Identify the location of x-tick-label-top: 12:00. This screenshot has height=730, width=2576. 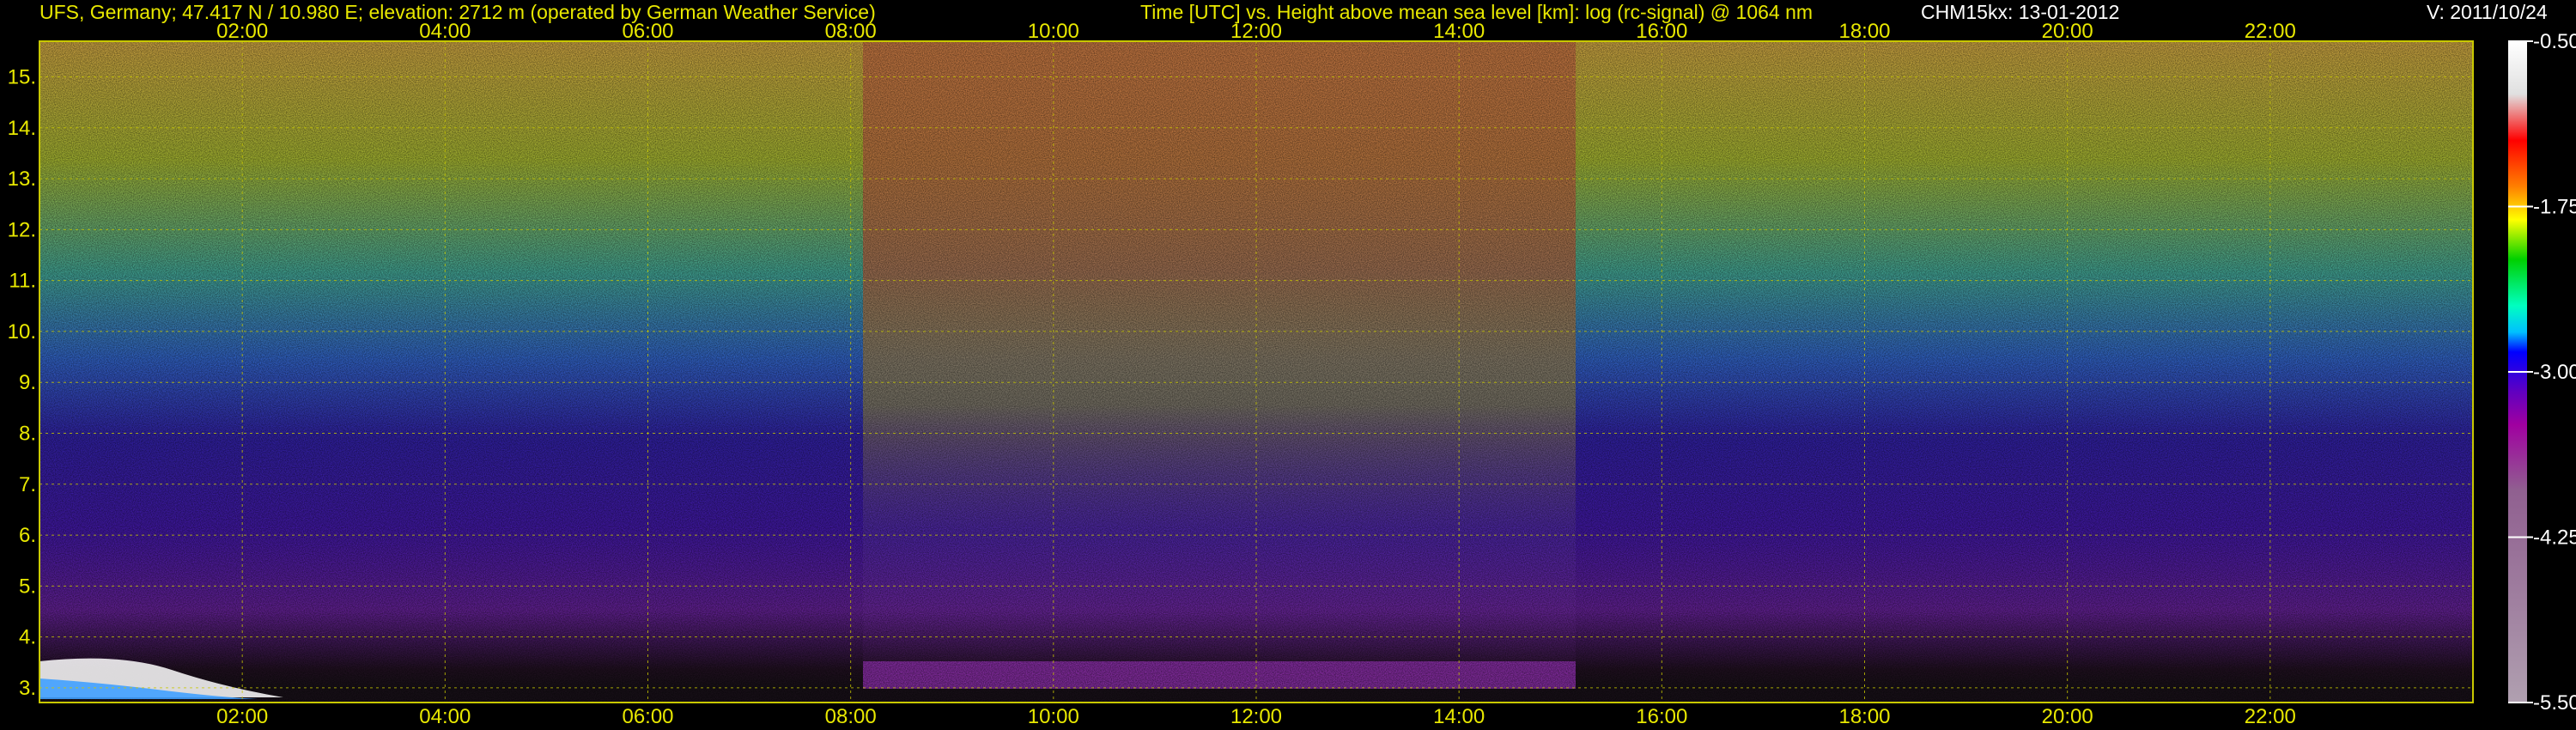
(1256, 31).